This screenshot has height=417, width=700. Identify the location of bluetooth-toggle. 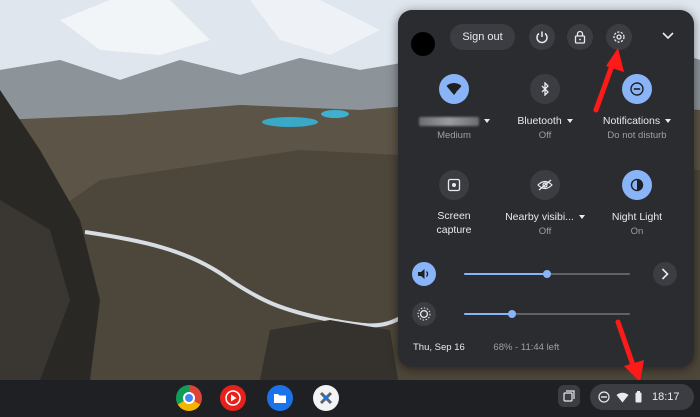
(545, 89).